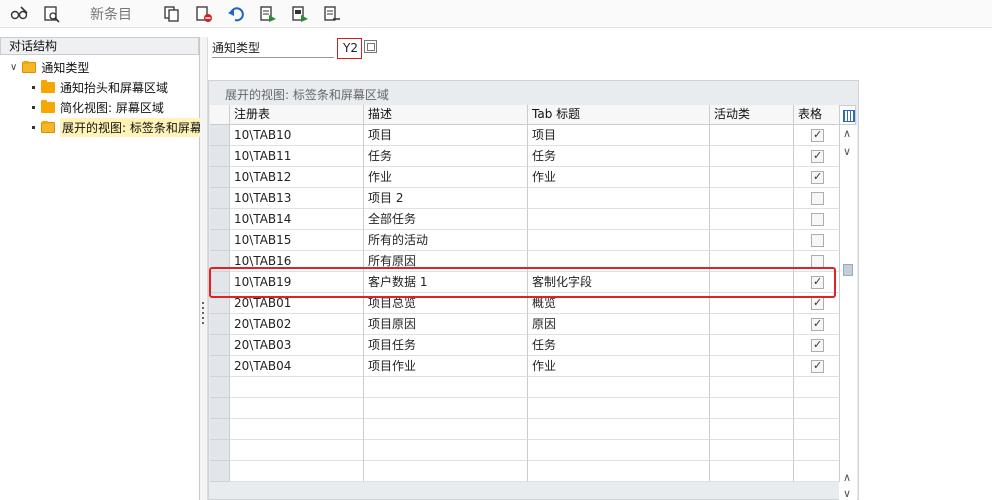 This screenshot has height=500, width=992. Describe the element at coordinates (847, 493) in the screenshot. I see `scroll-down-bottom-icon: ∨` at that location.